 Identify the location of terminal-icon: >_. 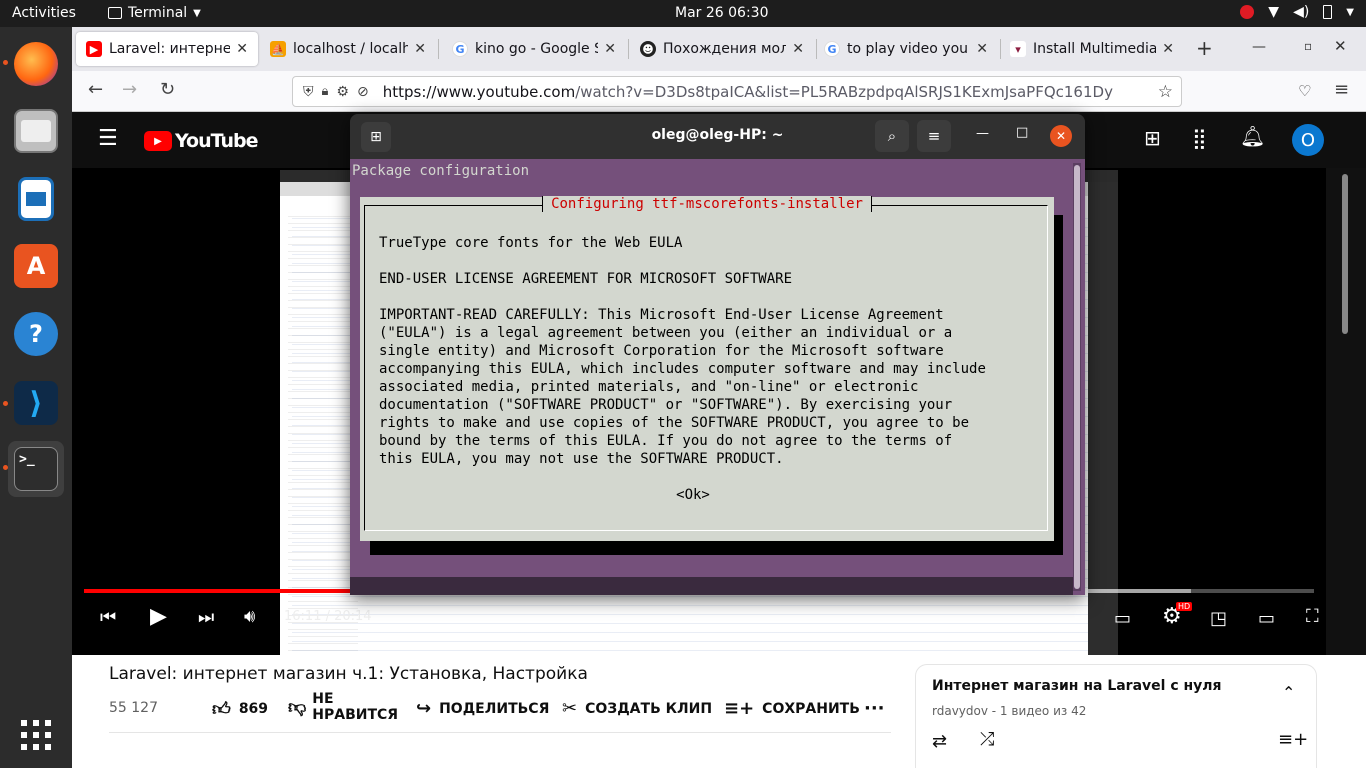
(36, 469).